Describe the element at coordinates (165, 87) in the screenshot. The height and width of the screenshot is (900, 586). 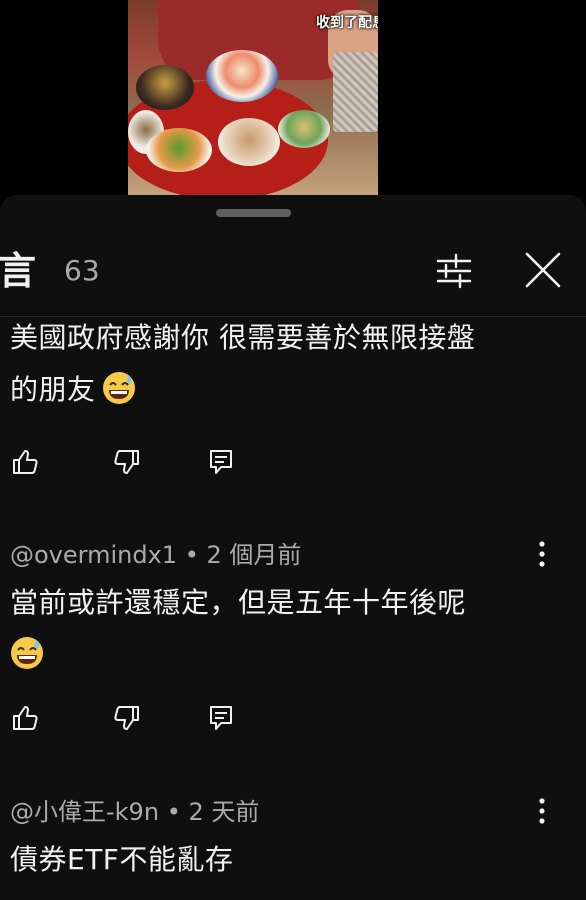
I see `miso-soup-bowl` at that location.